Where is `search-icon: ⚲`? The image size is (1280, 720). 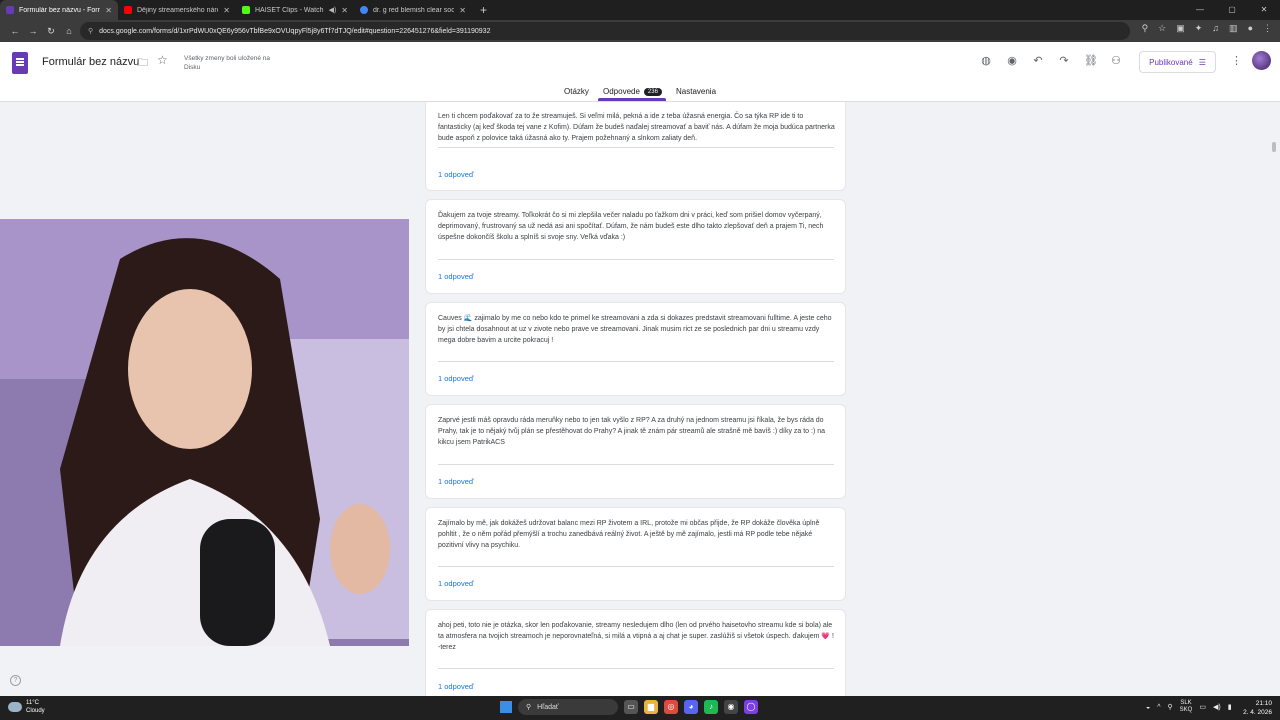
search-icon: ⚲ is located at coordinates (529, 707).